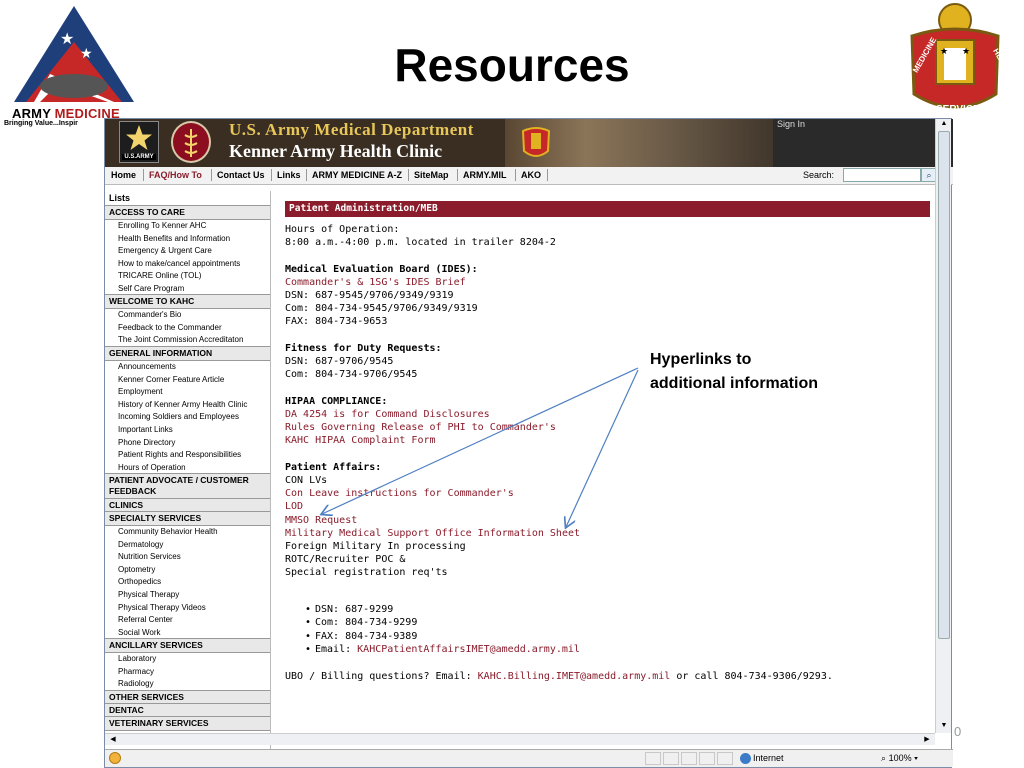 The image size is (1024, 768). What do you see at coordinates (187, 264) in the screenshot?
I see `sidebar-item: How to make/cancel appointments` at bounding box center [187, 264].